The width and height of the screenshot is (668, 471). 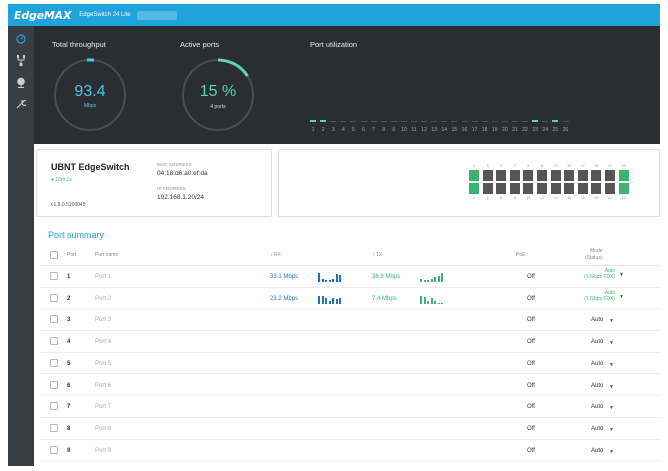 What do you see at coordinates (414, 130) in the screenshot?
I see `port-number-label: 11` at bounding box center [414, 130].